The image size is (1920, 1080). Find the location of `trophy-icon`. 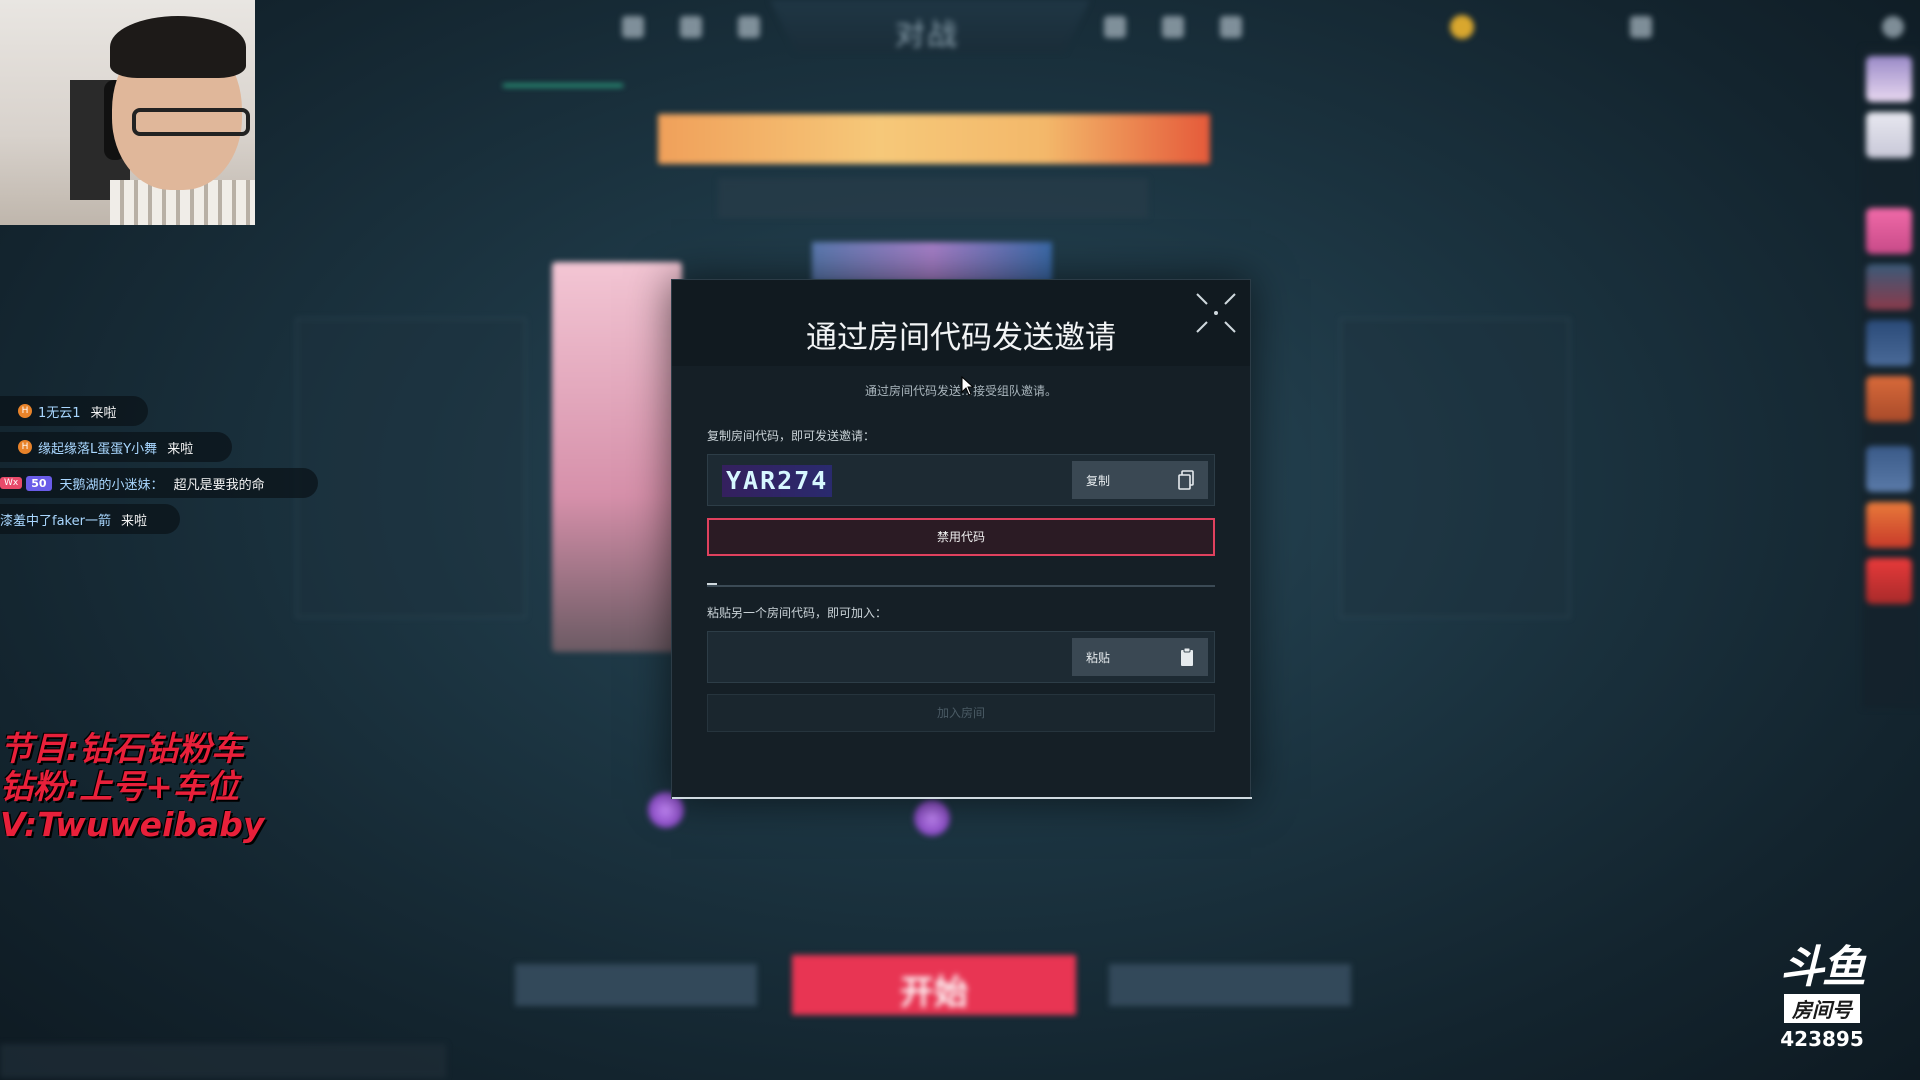

trophy-icon is located at coordinates (1115, 27).